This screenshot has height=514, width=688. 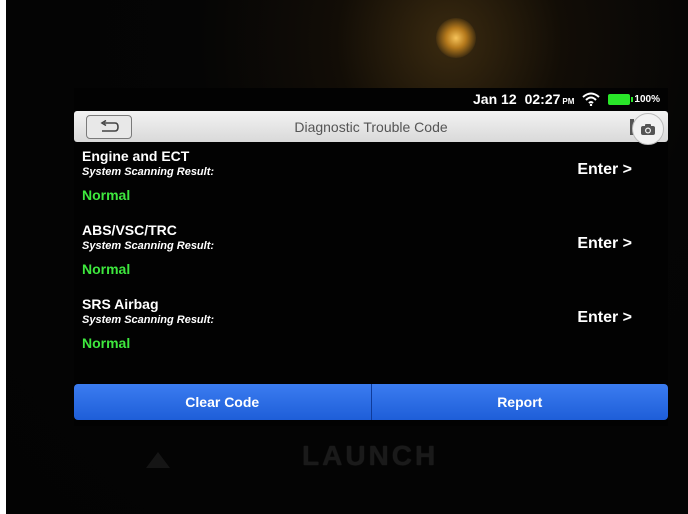 What do you see at coordinates (456, 38) in the screenshot?
I see `light-glare` at bounding box center [456, 38].